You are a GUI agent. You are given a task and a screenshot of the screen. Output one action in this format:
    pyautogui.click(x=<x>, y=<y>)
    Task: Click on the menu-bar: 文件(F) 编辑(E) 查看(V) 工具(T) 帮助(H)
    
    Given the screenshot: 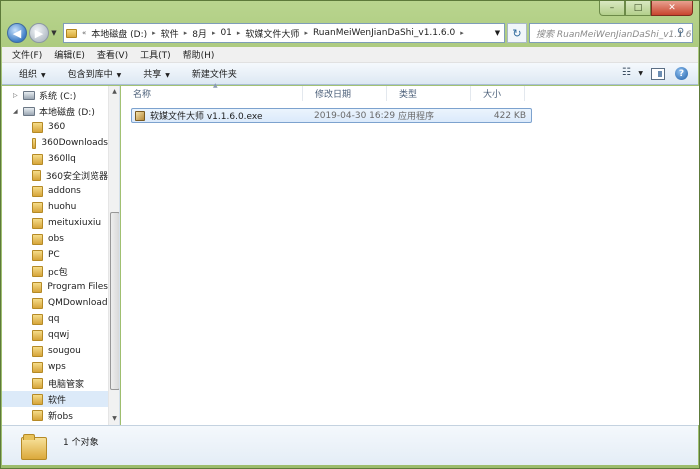 What is the action you would take?
    pyautogui.click(x=350, y=55)
    